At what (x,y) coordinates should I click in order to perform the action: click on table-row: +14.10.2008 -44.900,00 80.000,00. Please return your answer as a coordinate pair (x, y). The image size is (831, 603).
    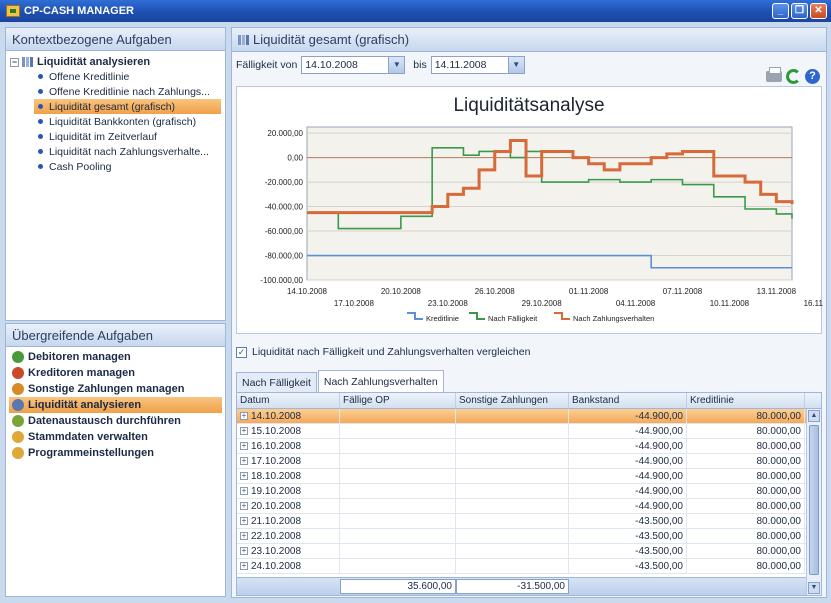
    Looking at the image, I should click on (529, 416).